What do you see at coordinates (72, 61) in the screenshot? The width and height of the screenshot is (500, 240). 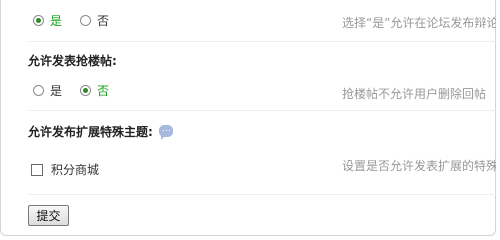 I see `section2-title: 允许发表抢楼帖:` at bounding box center [72, 61].